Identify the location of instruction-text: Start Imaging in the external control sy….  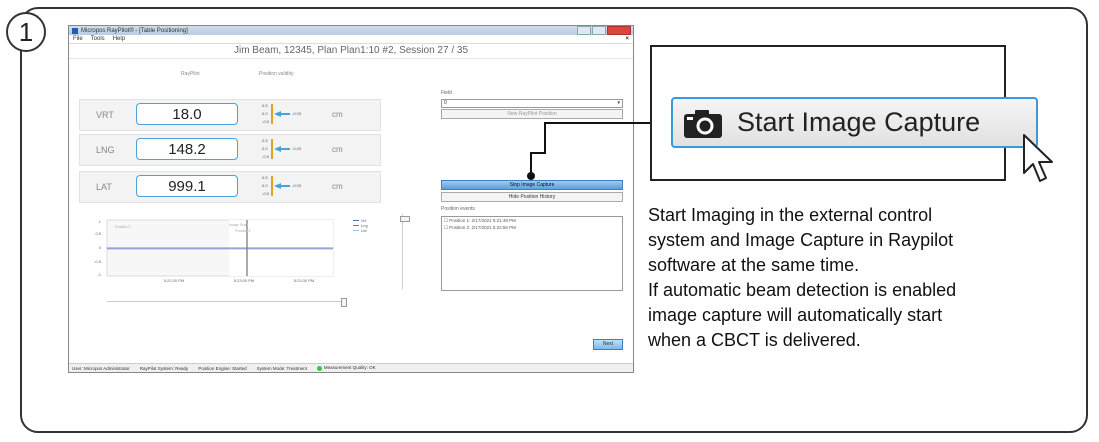
(858, 278).